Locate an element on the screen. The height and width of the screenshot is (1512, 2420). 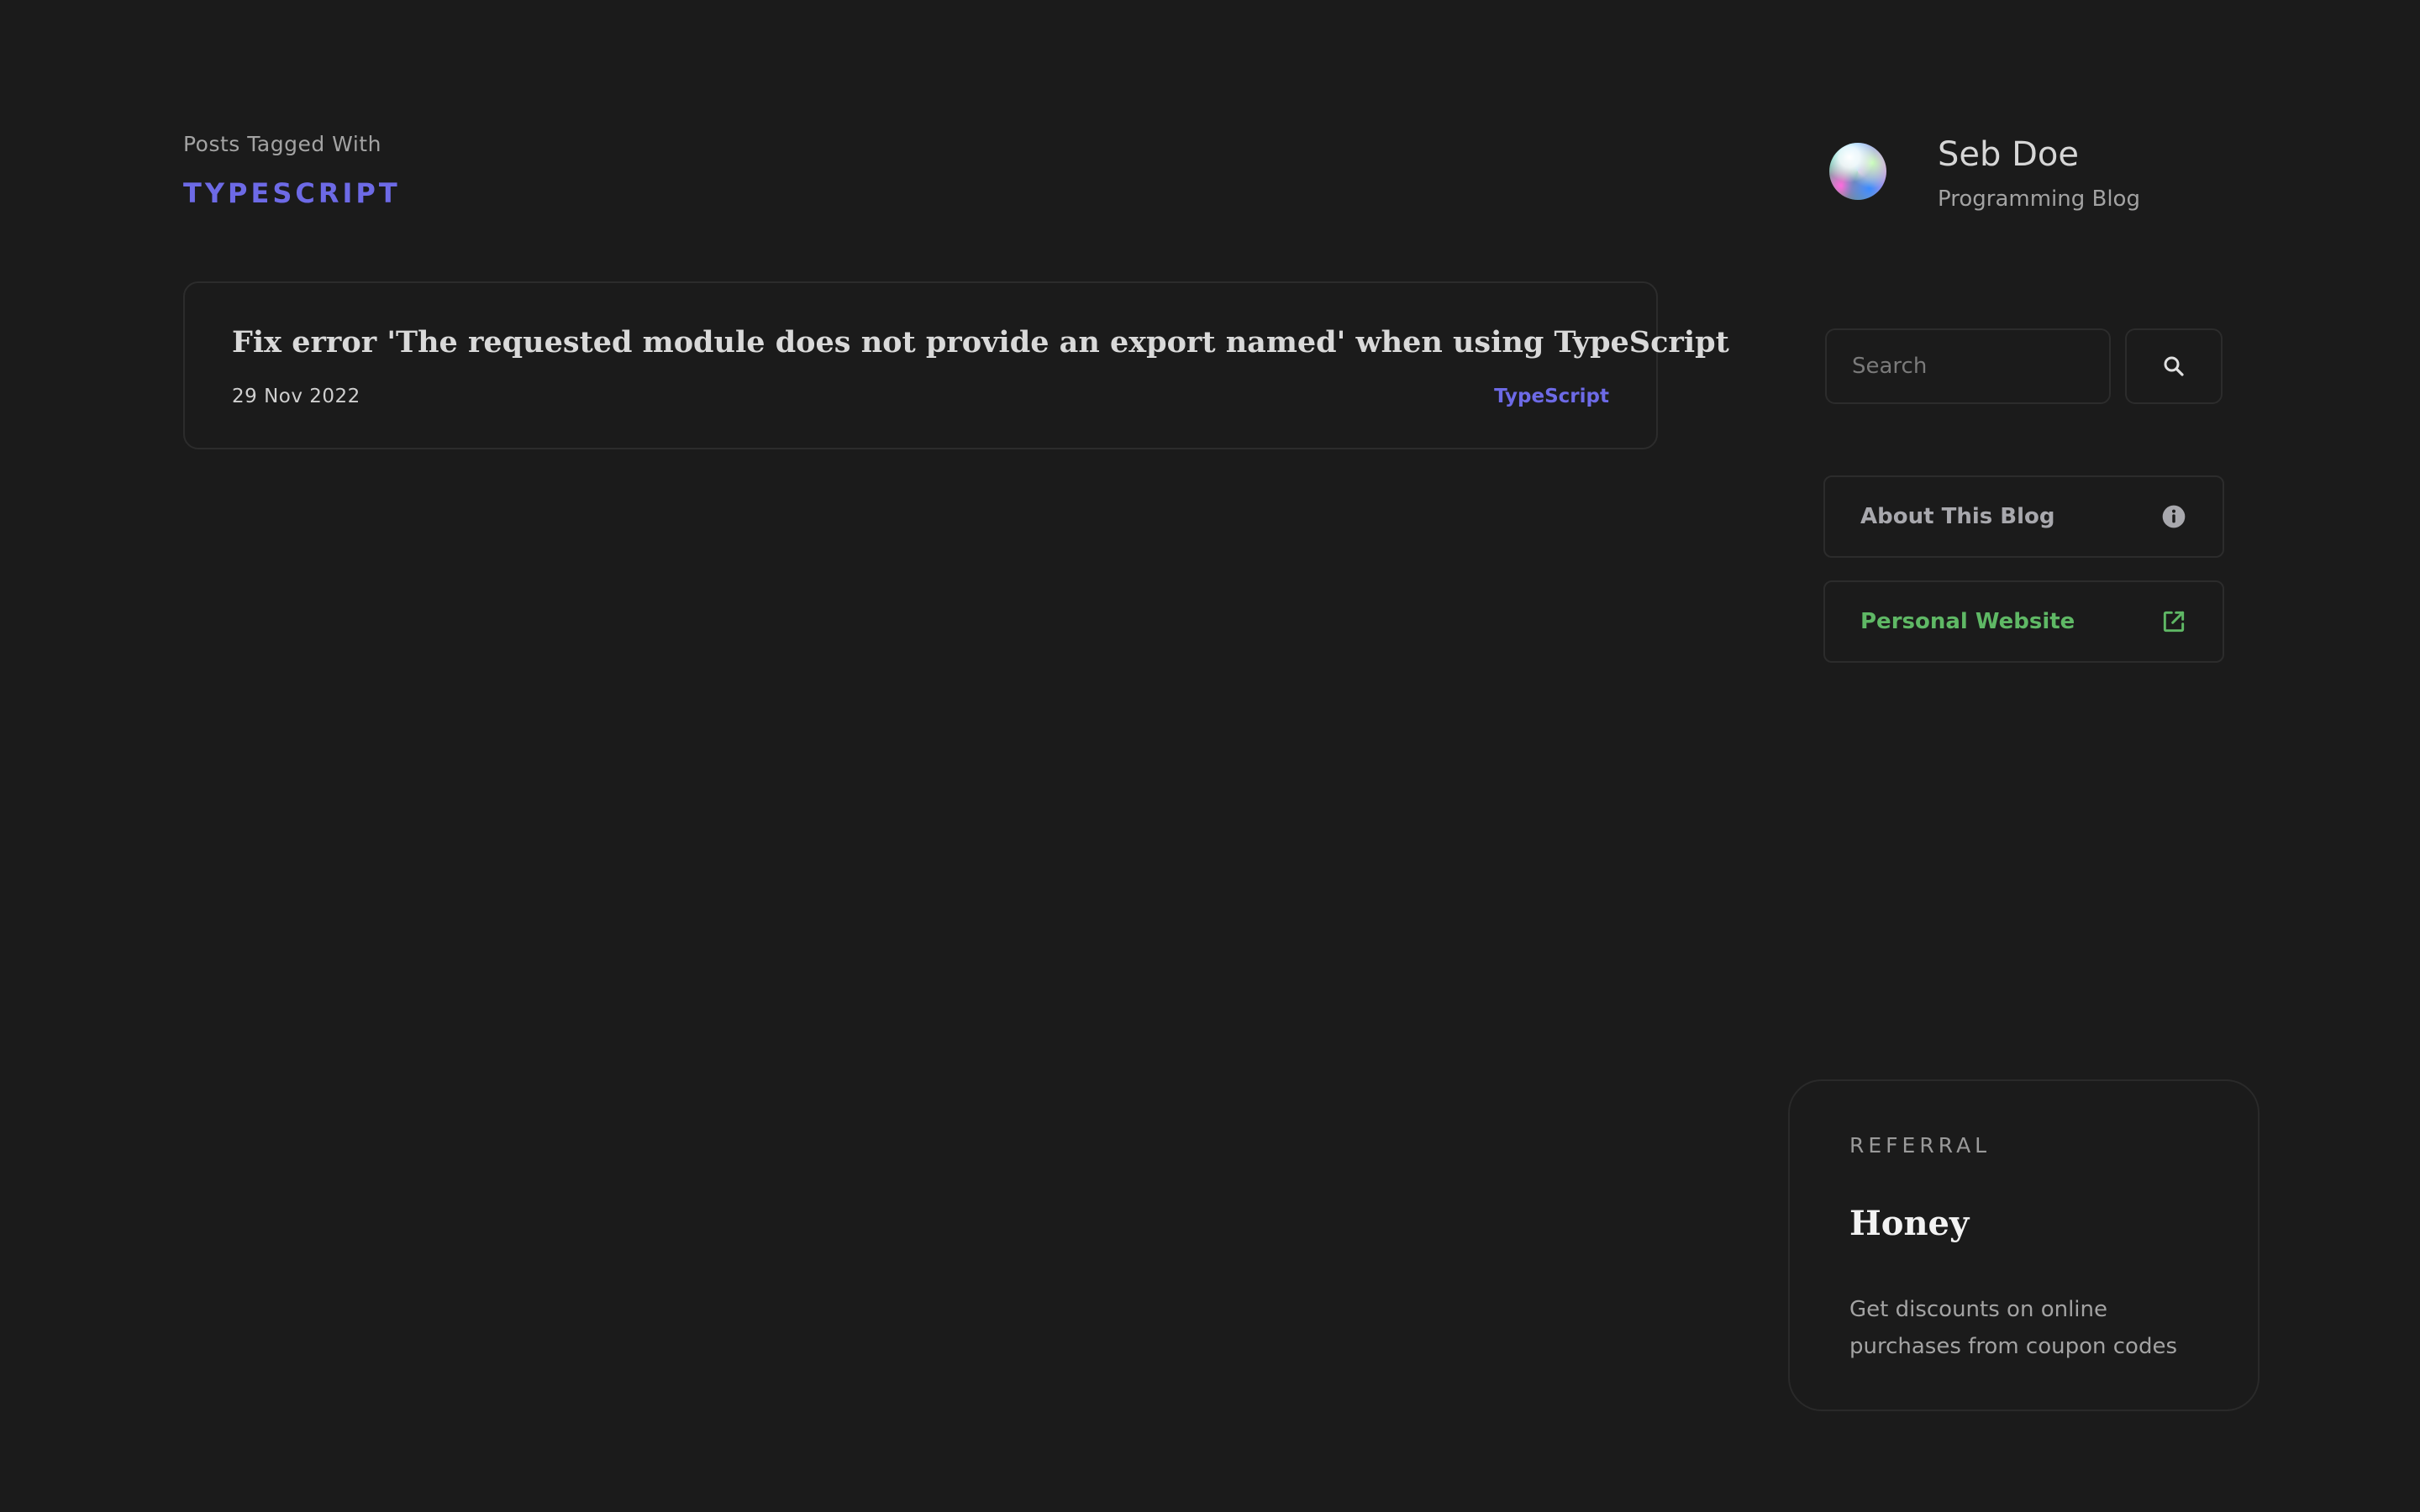
info-icon is located at coordinates (2174, 516).